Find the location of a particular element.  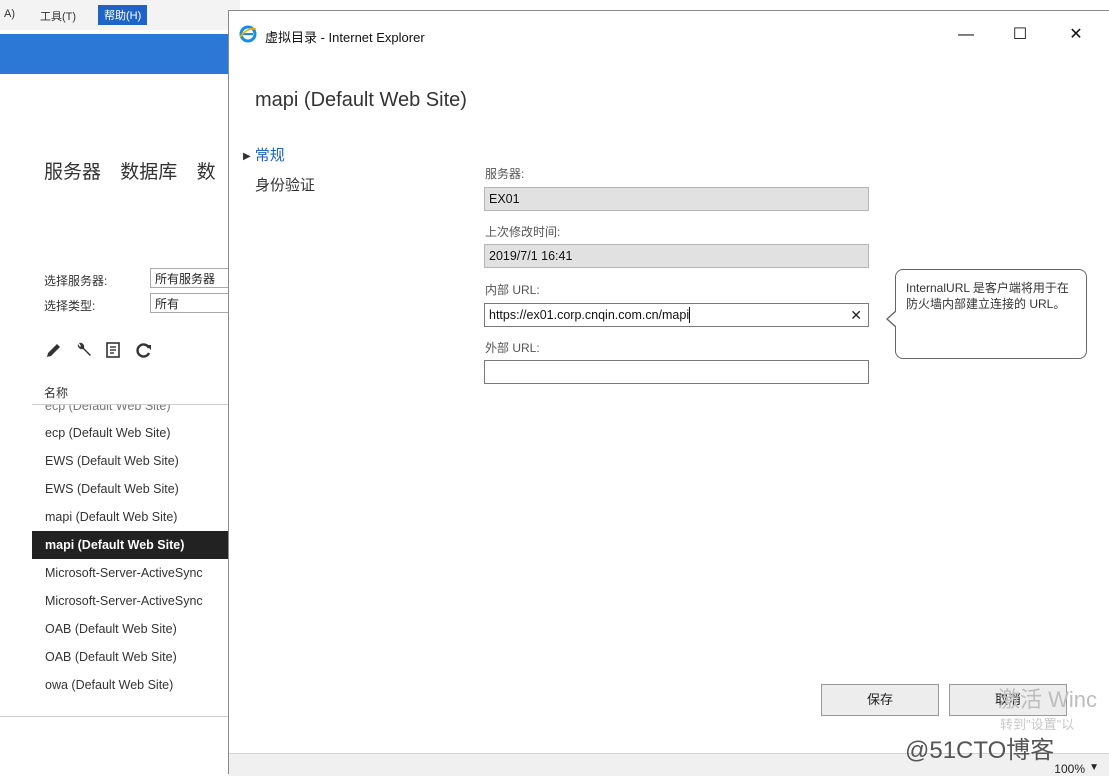

list-column-header: 名称 is located at coordinates (56, 392).